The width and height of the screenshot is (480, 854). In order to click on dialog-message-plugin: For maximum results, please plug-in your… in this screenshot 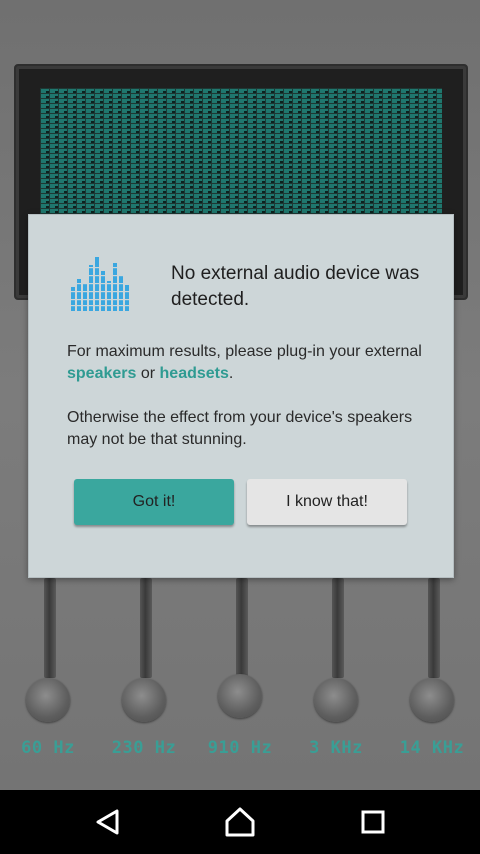, I will do `click(247, 363)`.